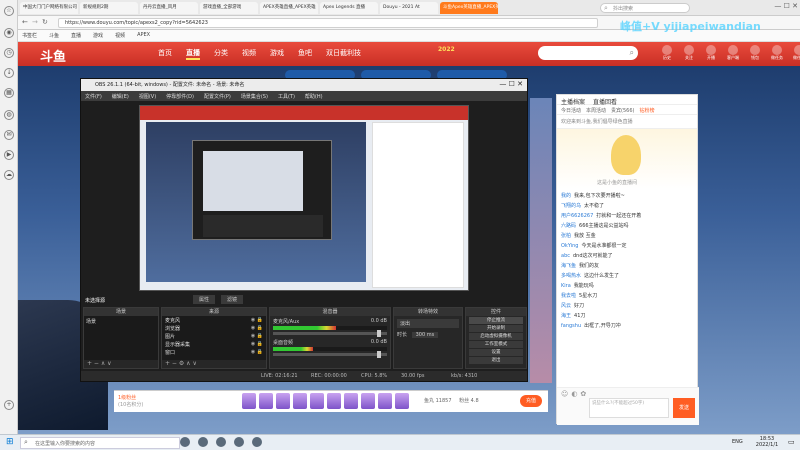  What do you see at coordinates (277, 54) in the screenshot?
I see `site-nav-item: 游戏` at bounding box center [277, 54].